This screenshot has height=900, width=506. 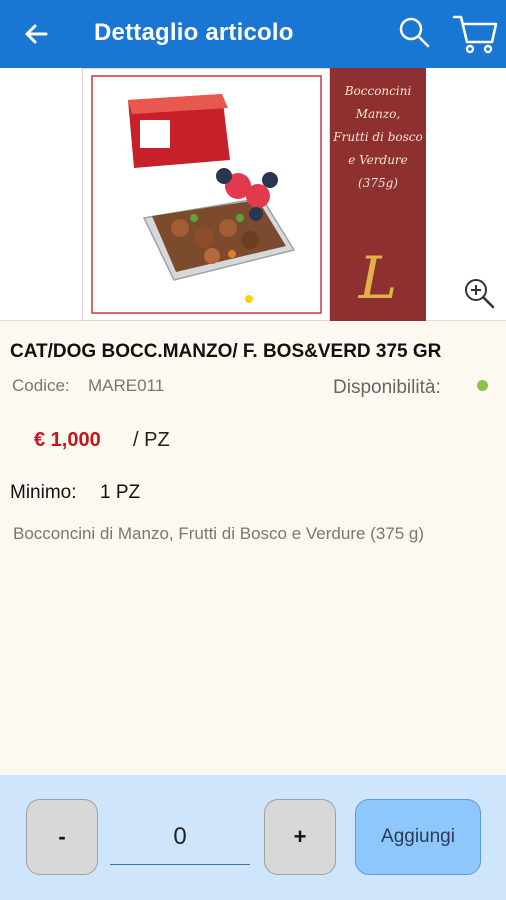 I want to click on decrement-button: -, so click(x=62, y=837).